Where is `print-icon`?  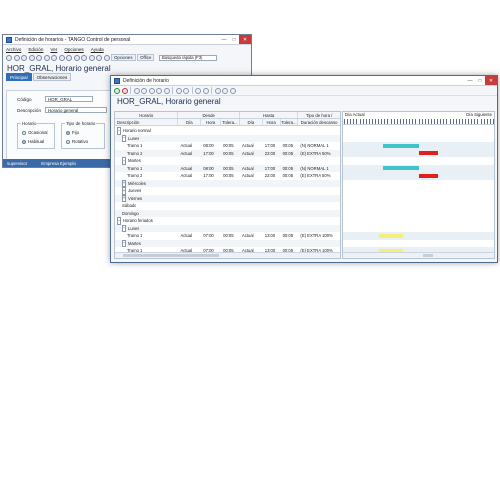
print-icon is located at coordinates (205, 90).